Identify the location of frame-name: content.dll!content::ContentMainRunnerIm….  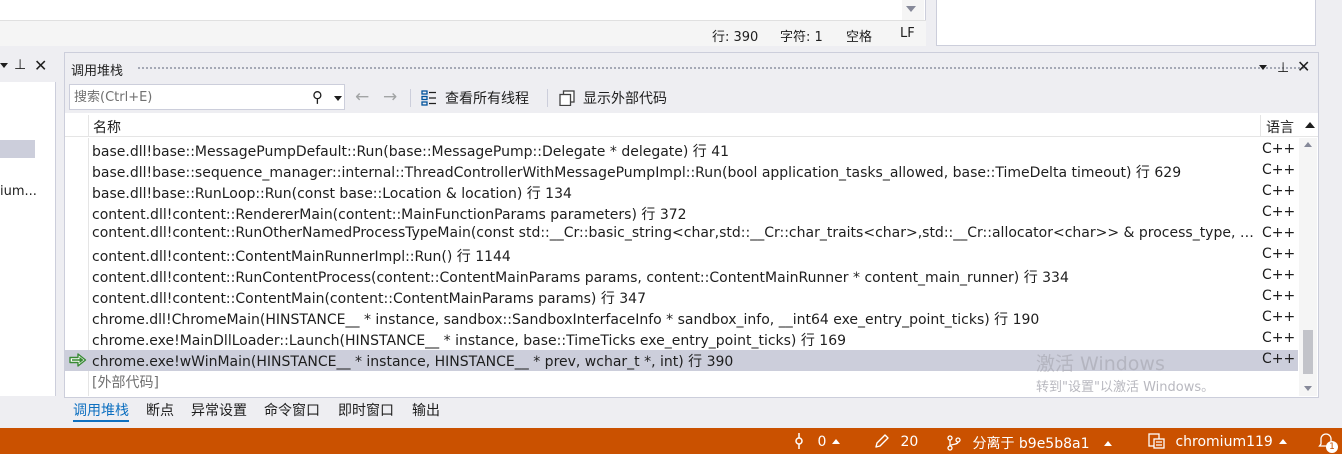
(301, 257).